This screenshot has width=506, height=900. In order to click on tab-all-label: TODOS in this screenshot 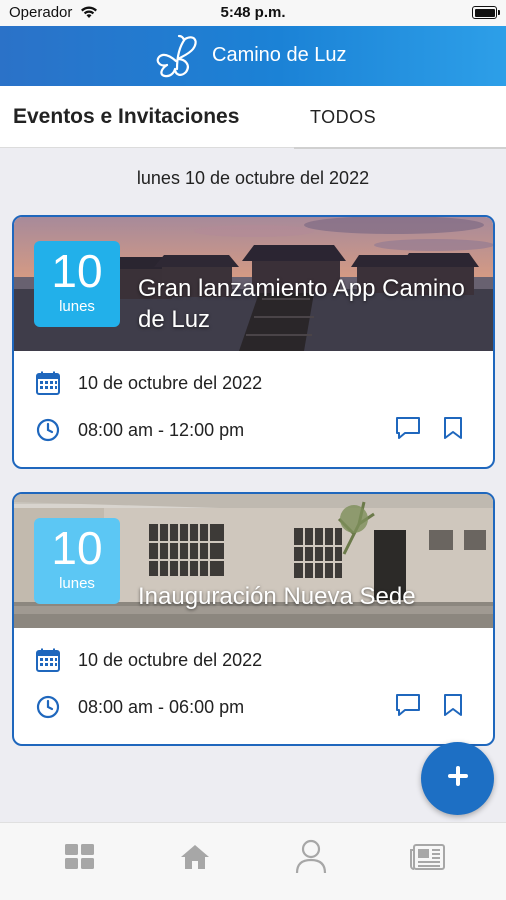, I will do `click(343, 117)`.